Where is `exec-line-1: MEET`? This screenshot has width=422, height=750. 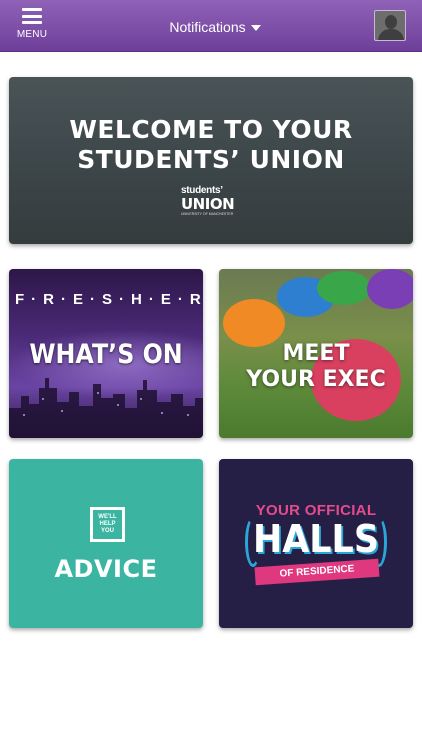 exec-line-1: MEET is located at coordinates (316, 353).